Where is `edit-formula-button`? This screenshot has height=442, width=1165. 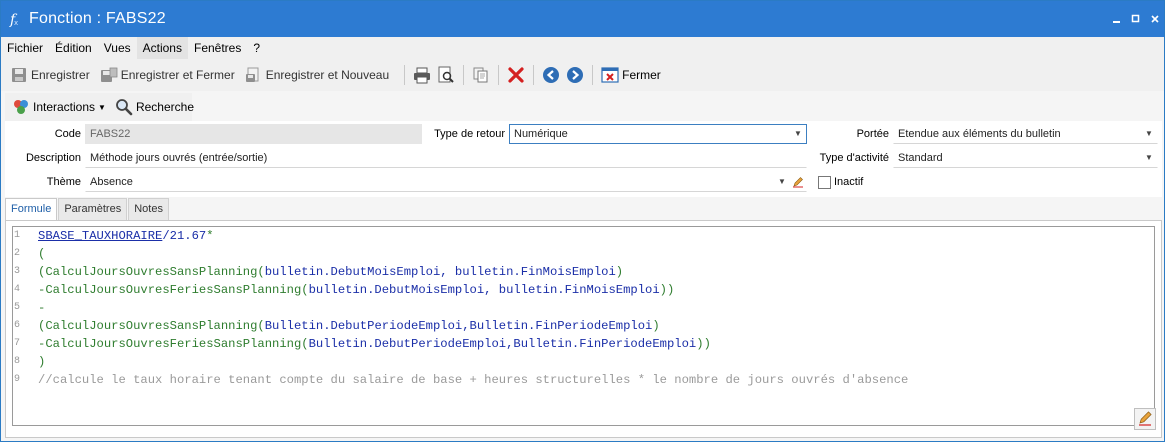 edit-formula-button is located at coordinates (1145, 419).